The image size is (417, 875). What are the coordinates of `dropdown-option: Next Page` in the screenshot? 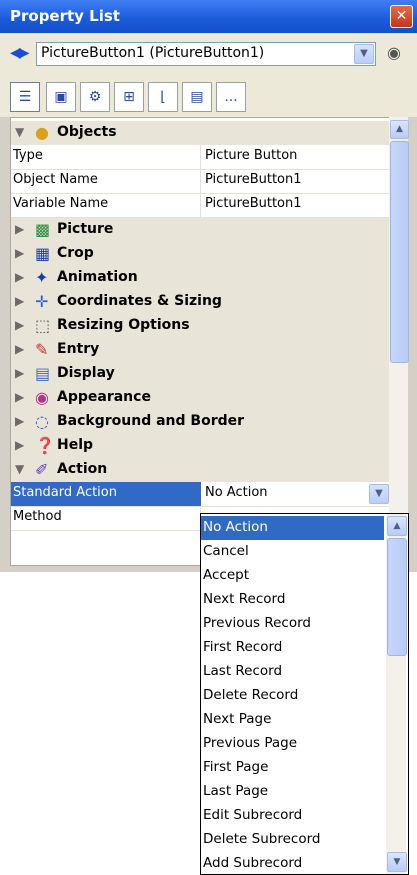 It's located at (292, 720).